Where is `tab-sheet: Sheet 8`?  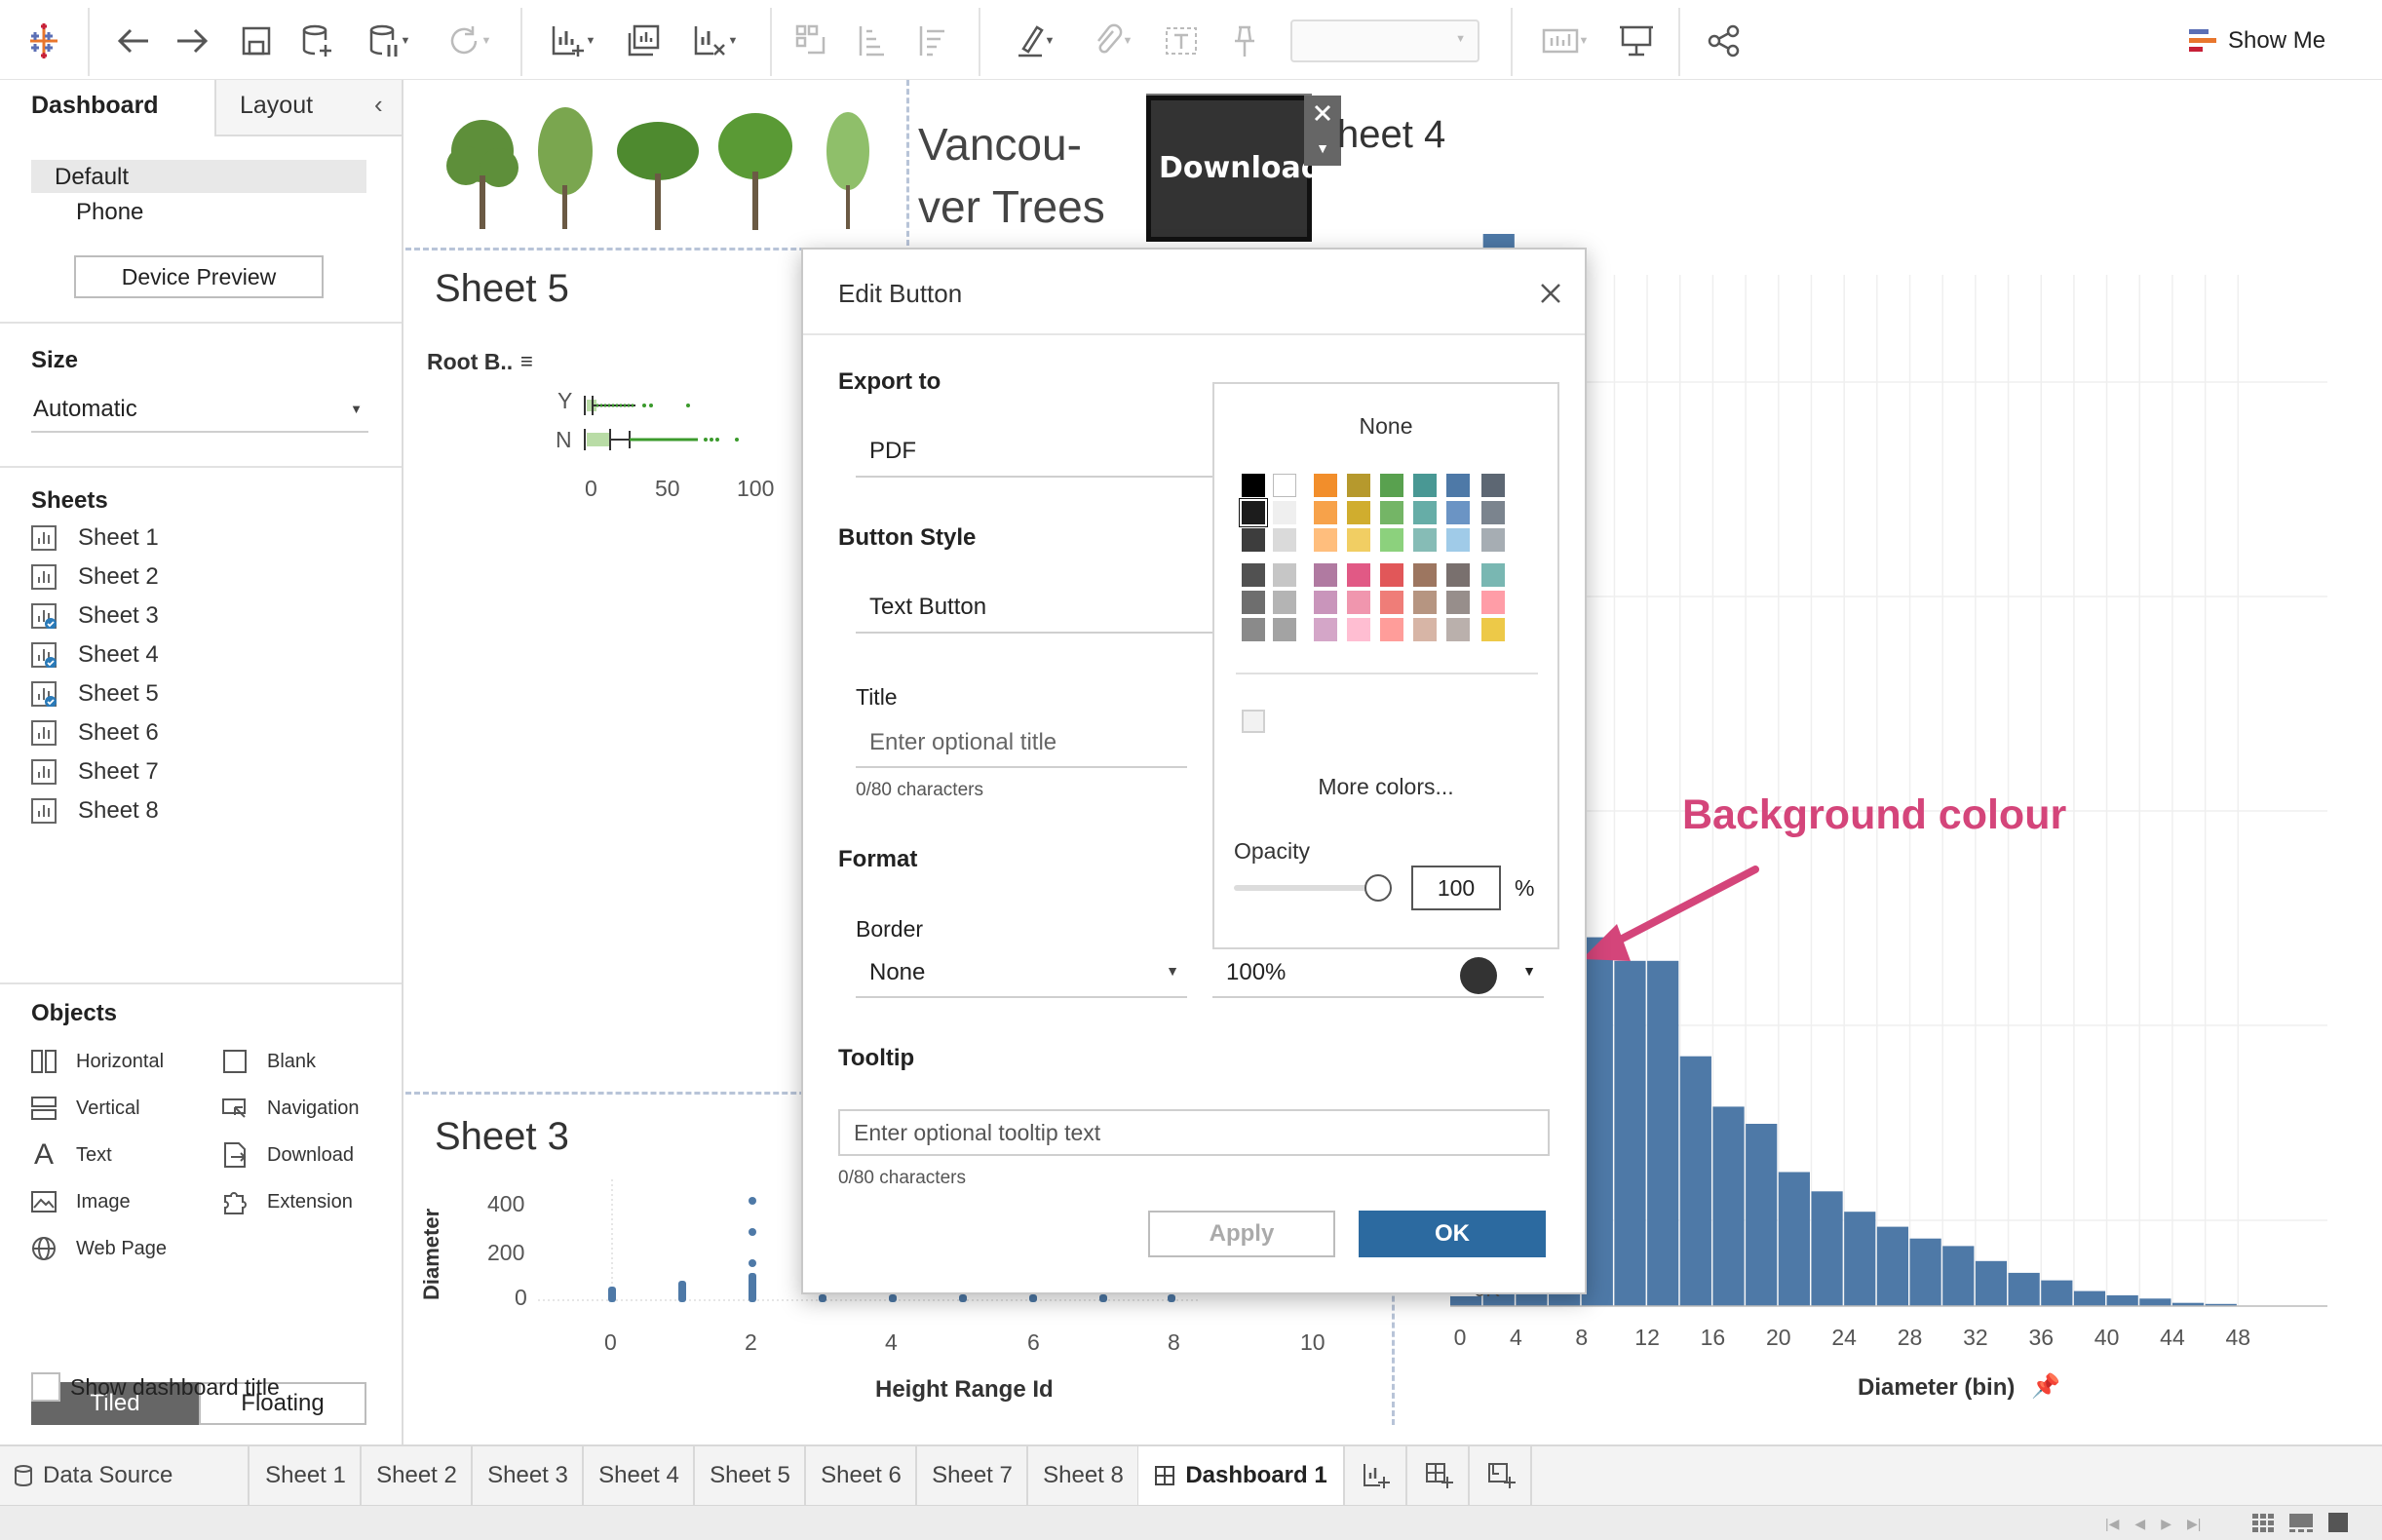 tab-sheet: Sheet 8 is located at coordinates (1084, 1475).